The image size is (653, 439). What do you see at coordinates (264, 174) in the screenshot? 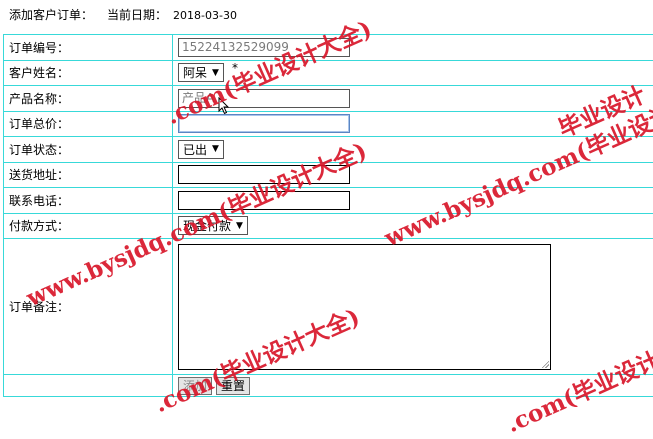
I see `address-input` at bounding box center [264, 174].